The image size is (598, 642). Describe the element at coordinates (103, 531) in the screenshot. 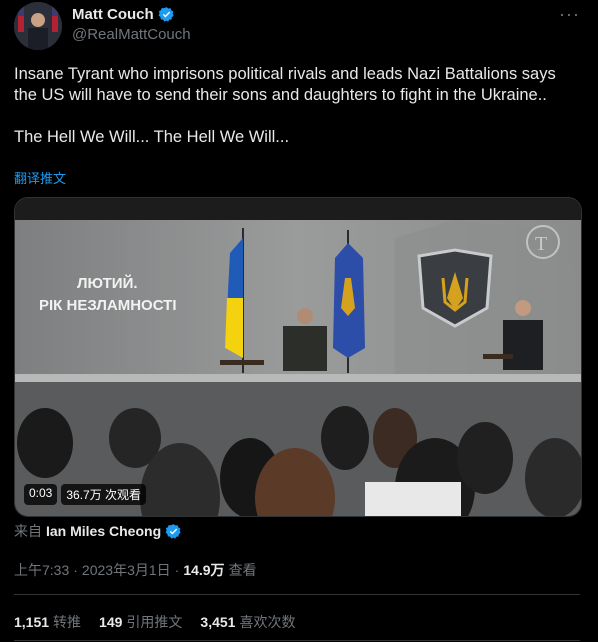

I see `source-name: Ian Miles Cheong` at that location.